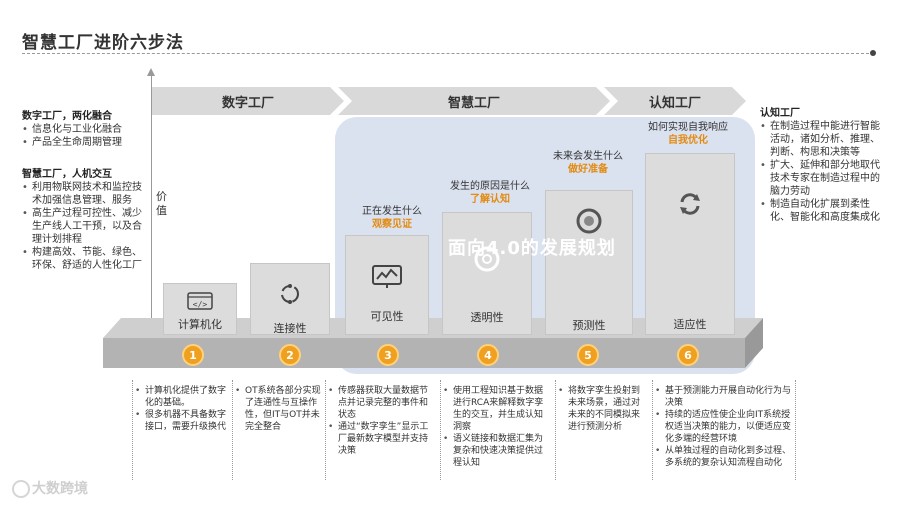 The width and height of the screenshot is (900, 507). What do you see at coordinates (688, 355) in the screenshot?
I see `step-number-badge: 6` at bounding box center [688, 355].